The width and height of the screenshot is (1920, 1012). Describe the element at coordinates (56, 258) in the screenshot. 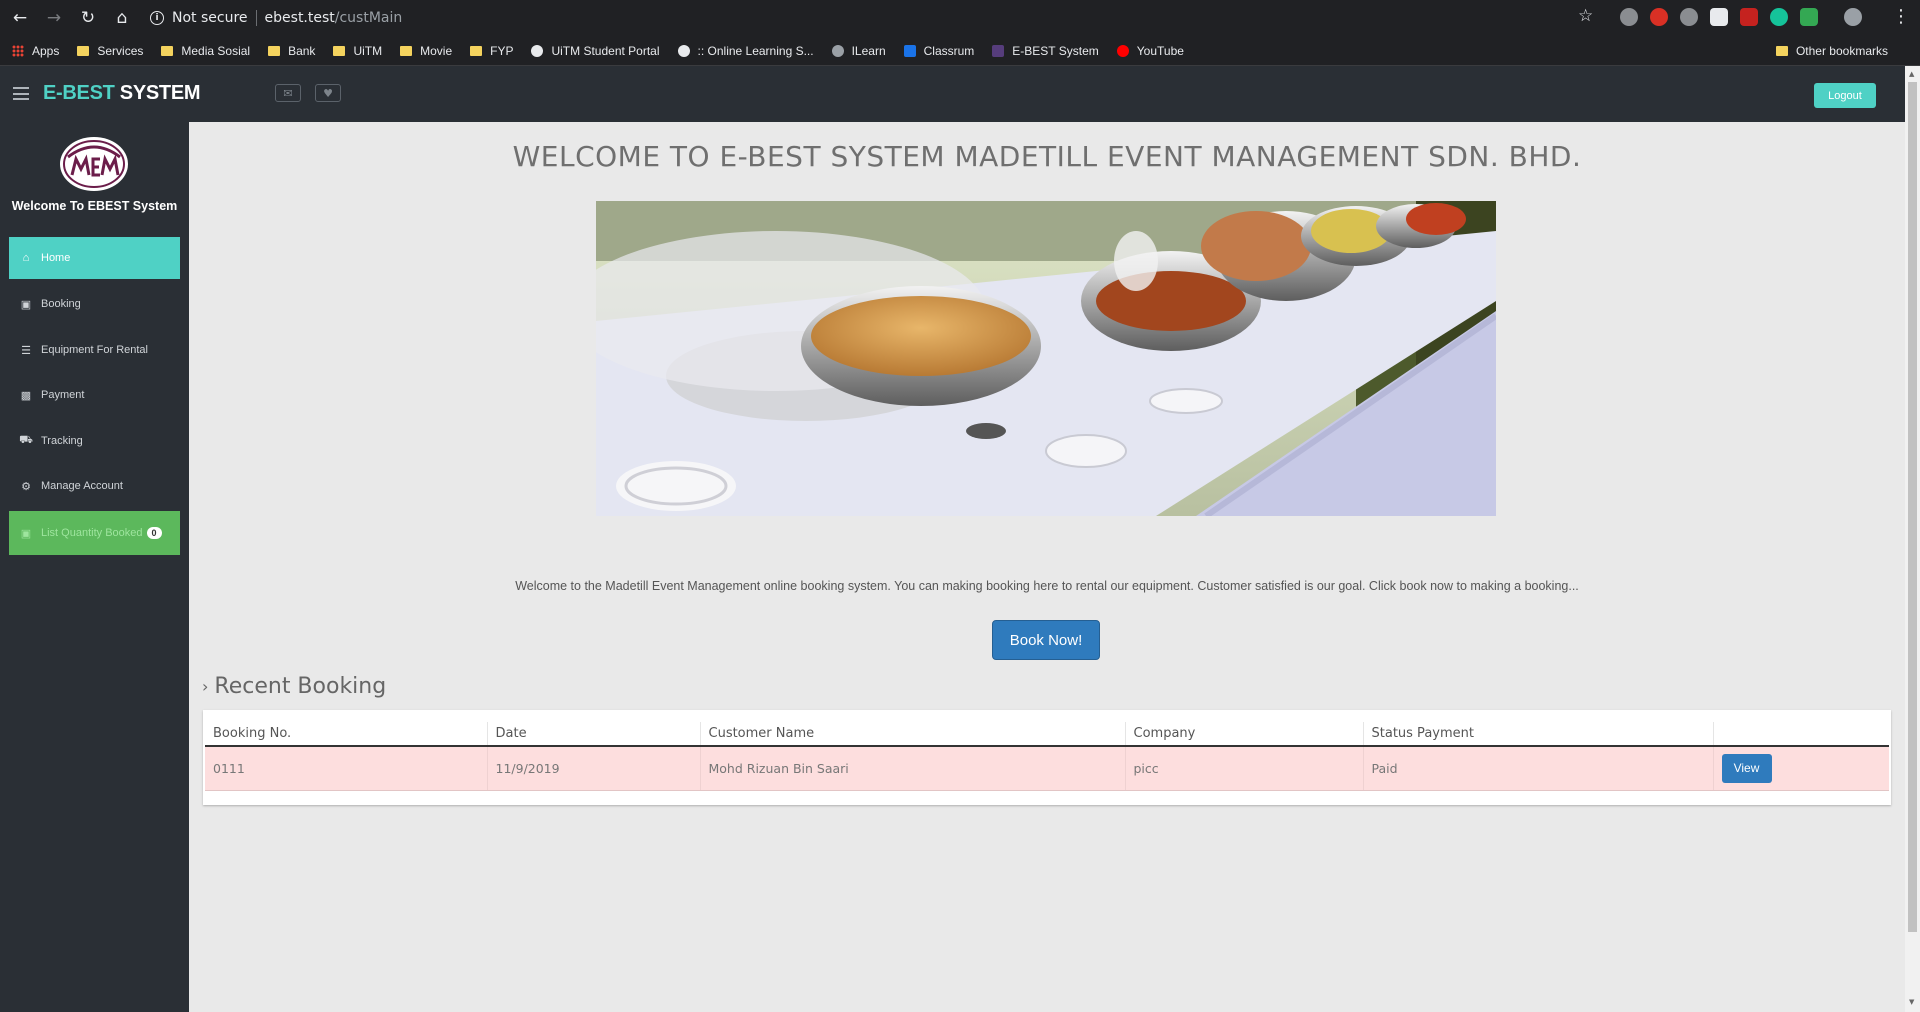

I see `sidebar-item-label: Home` at that location.